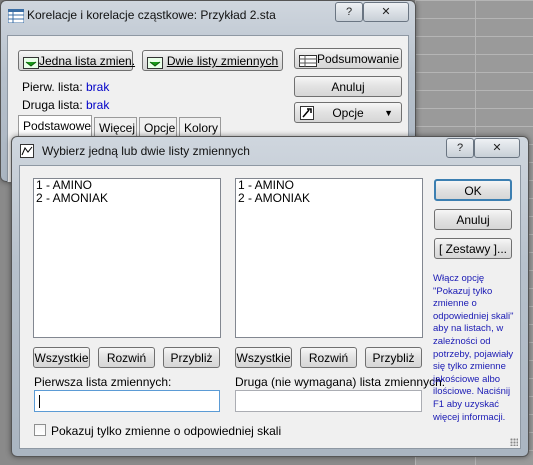 The height and width of the screenshot is (465, 533). I want to click on tab-more: Więcej, so click(115, 127).